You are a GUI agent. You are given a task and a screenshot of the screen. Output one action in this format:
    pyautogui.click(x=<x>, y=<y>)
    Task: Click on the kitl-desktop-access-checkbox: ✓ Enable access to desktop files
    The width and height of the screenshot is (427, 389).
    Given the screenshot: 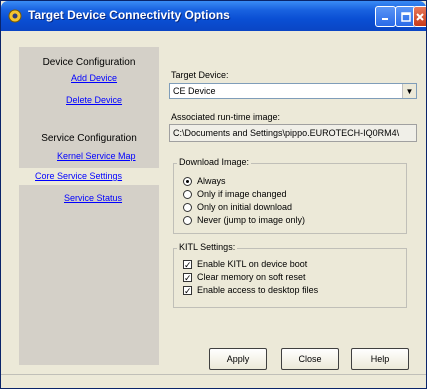 What is the action you would take?
    pyautogui.click(x=250, y=290)
    